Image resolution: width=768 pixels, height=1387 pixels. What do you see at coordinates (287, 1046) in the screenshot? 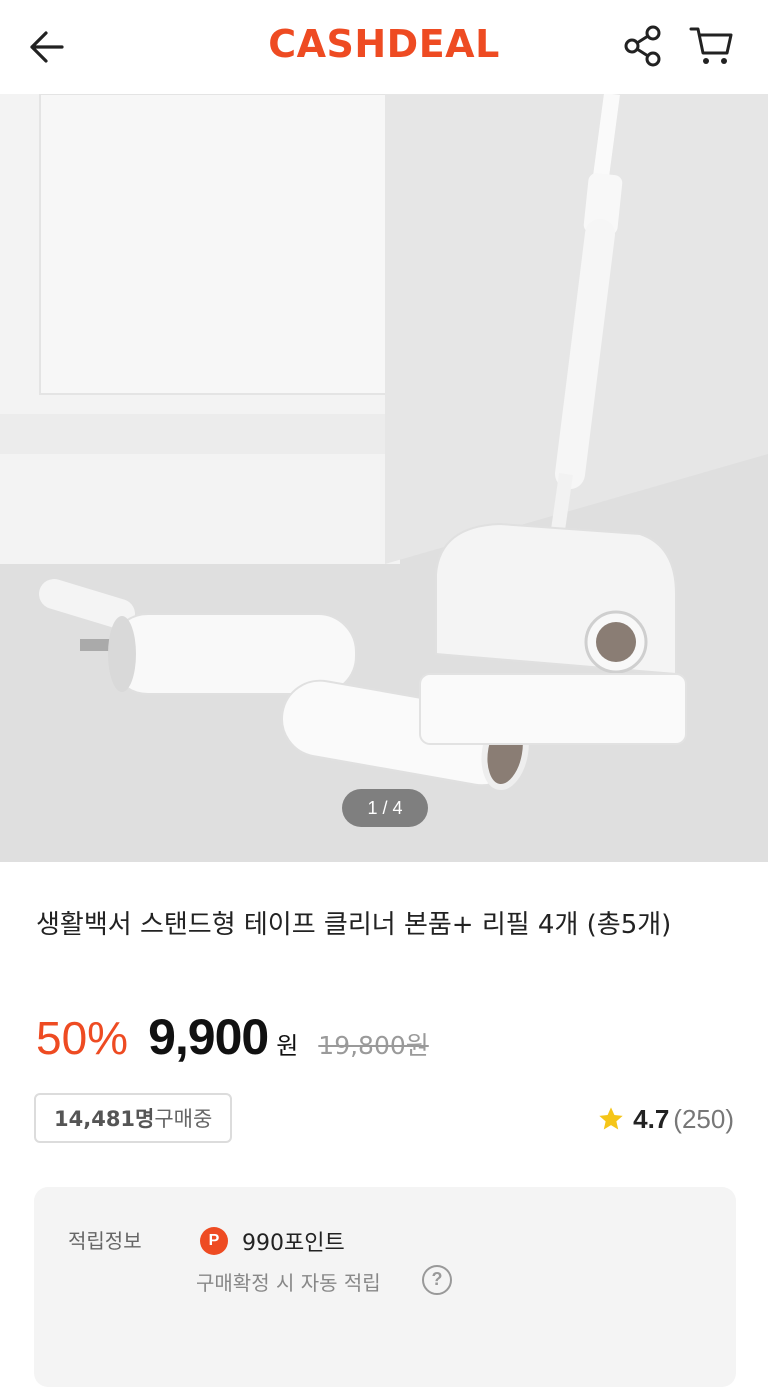
I see `price-currency: 원` at bounding box center [287, 1046].